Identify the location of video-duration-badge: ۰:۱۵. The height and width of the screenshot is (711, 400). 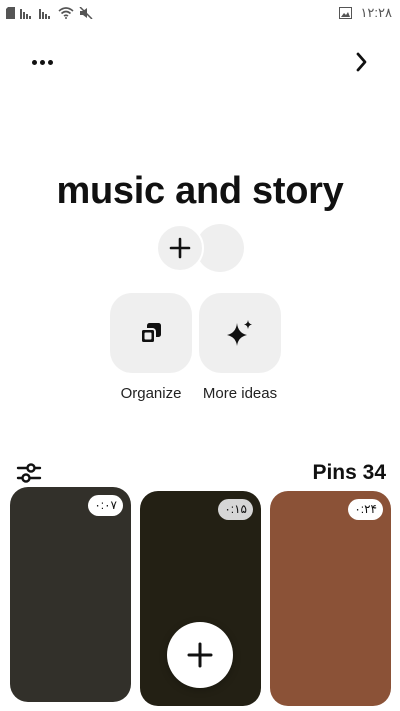
(235, 509).